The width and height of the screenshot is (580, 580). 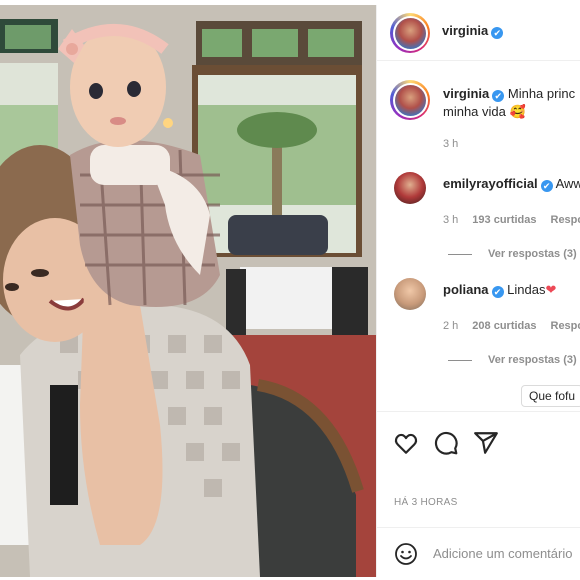 I want to click on comment-likes: 208 curtidas, so click(x=504, y=326).